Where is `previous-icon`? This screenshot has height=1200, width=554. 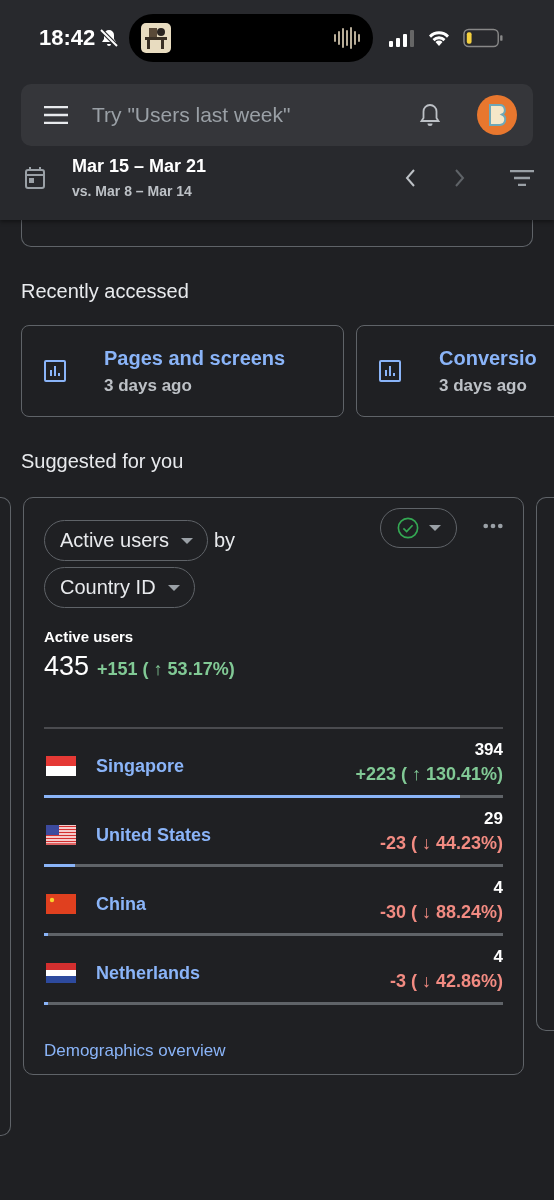
previous-icon is located at coordinates (410, 177).